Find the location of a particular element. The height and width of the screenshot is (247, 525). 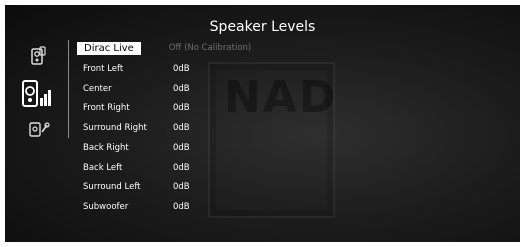

sidebar-divider is located at coordinates (68, 89).